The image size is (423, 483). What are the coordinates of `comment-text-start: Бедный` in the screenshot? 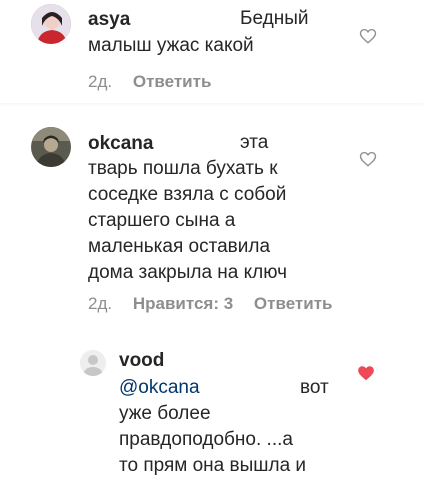 It's located at (274, 18).